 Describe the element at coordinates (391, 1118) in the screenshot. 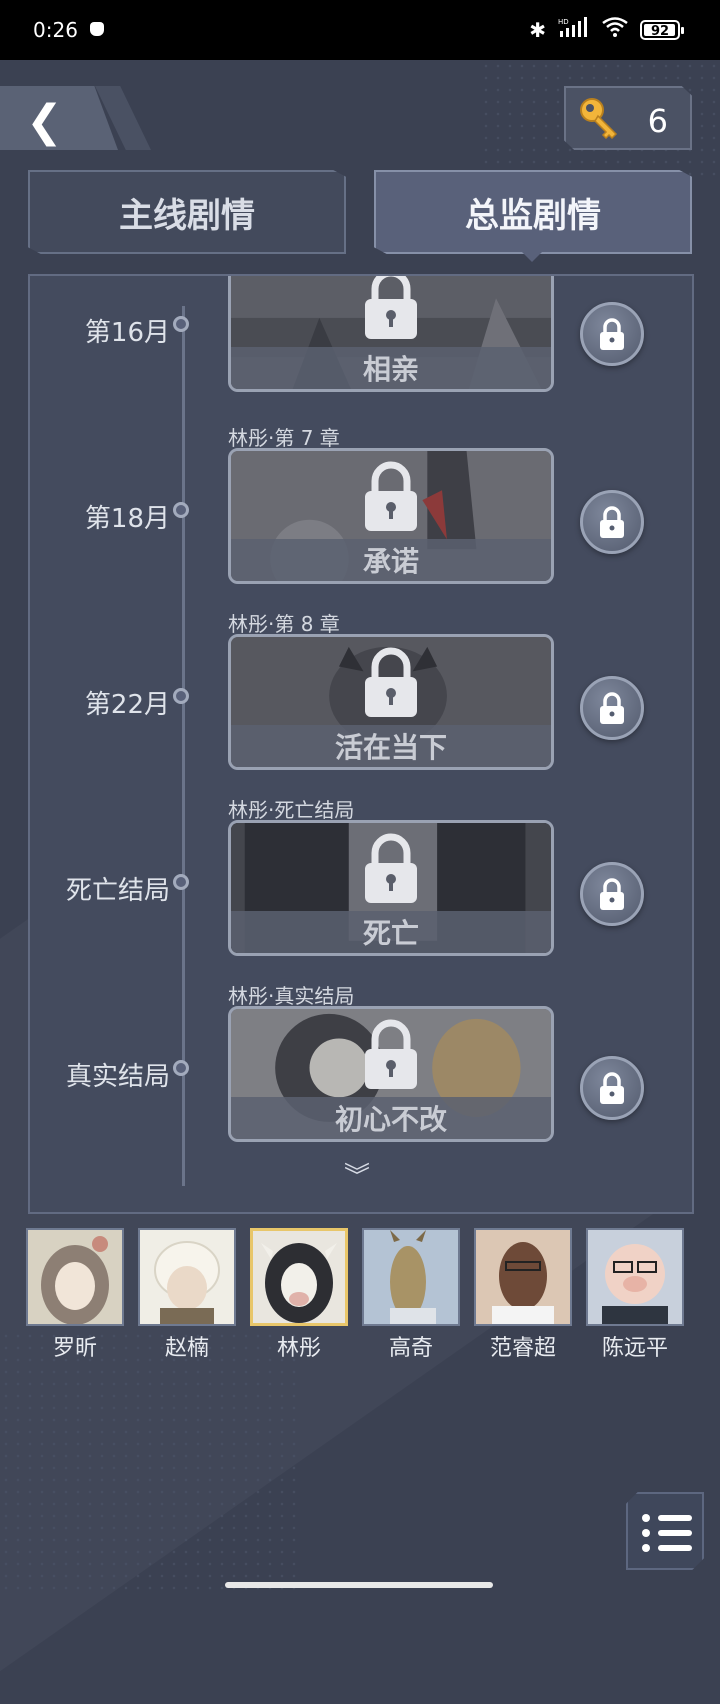

I see `story-title: 初心不改` at that location.